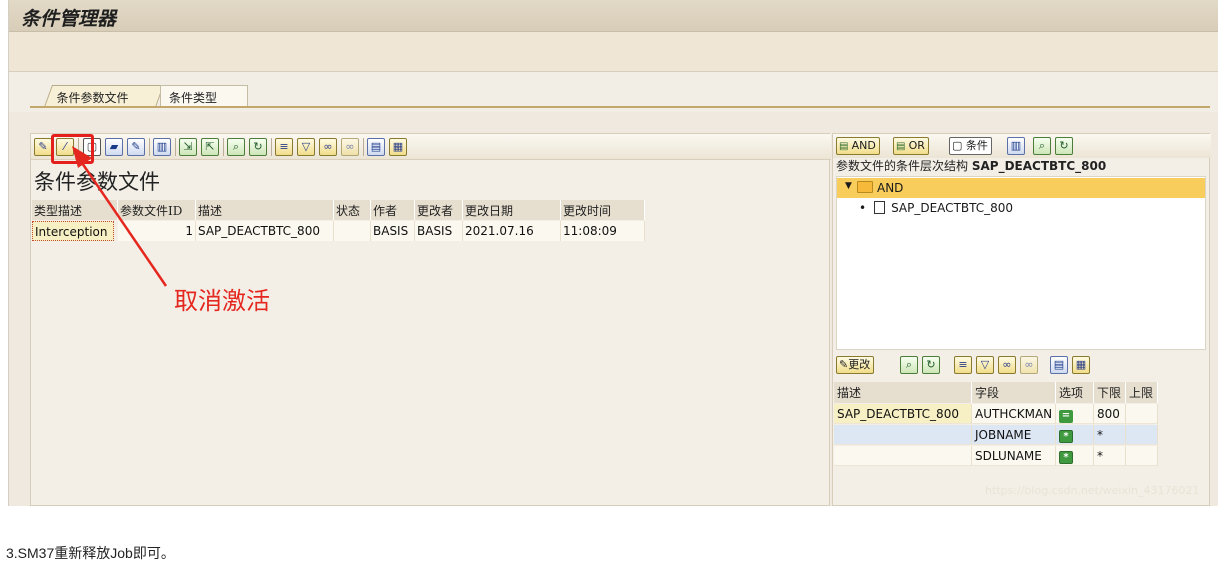 The height and width of the screenshot is (564, 1226). What do you see at coordinates (970, 146) in the screenshot?
I see `condition-button: ▢ 条件` at bounding box center [970, 146].